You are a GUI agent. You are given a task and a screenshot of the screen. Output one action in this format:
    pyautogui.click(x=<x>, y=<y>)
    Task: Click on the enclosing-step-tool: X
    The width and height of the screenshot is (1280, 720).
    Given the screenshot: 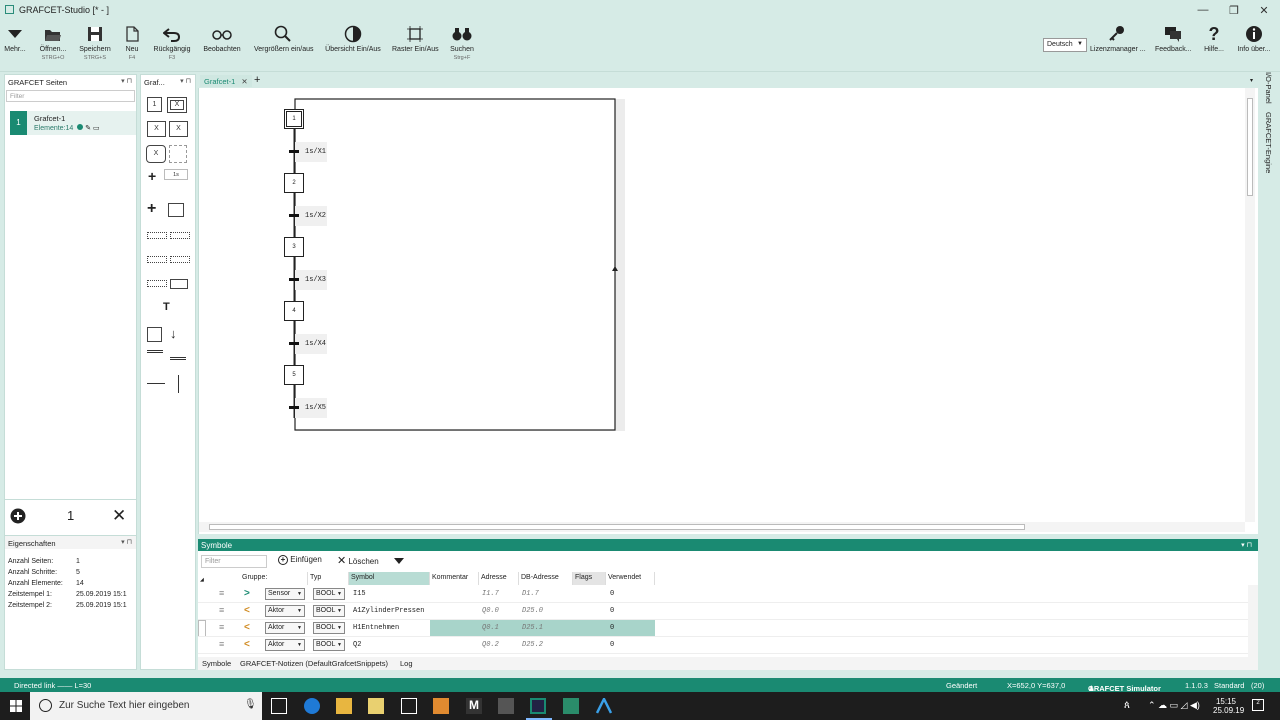 What is the action you would take?
    pyautogui.click(x=178, y=129)
    